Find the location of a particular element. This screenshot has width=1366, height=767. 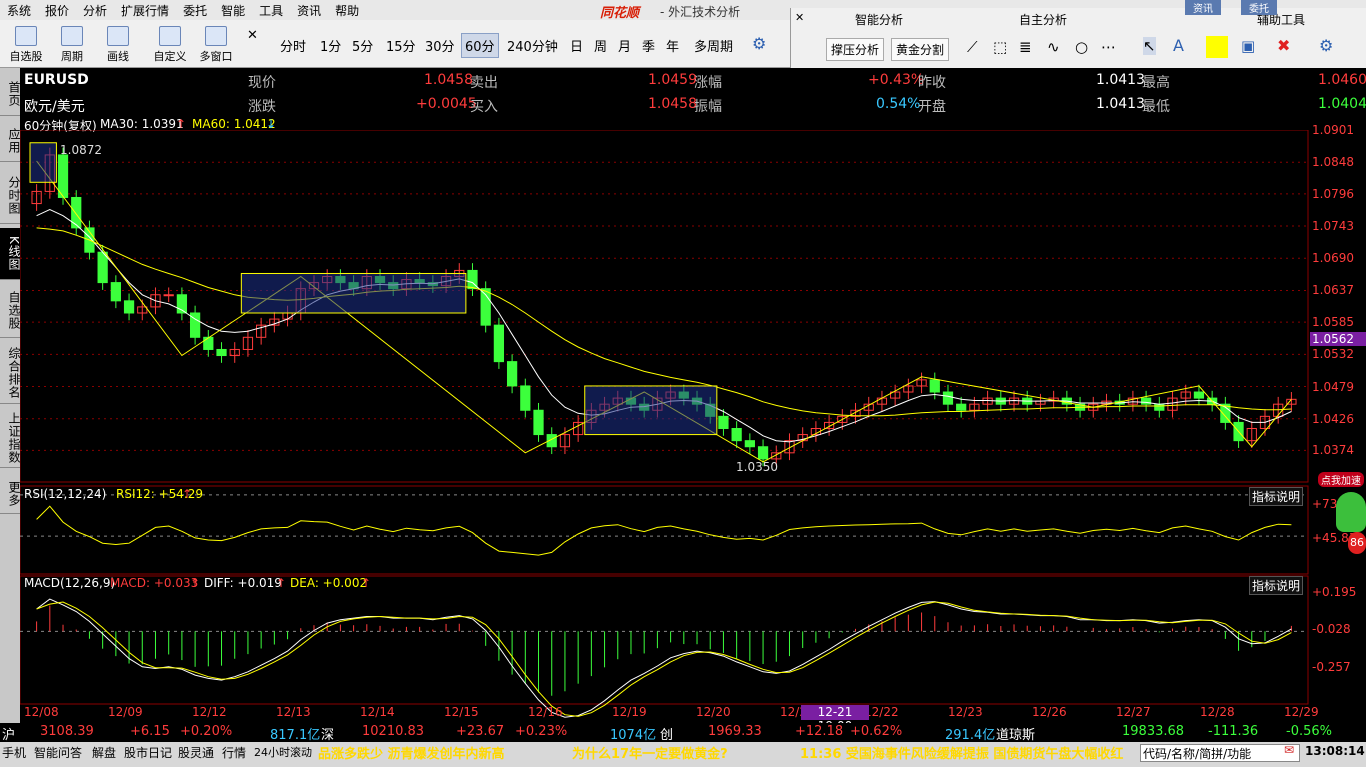

price-tick-label: 1.0848 is located at coordinates (1333, 162).